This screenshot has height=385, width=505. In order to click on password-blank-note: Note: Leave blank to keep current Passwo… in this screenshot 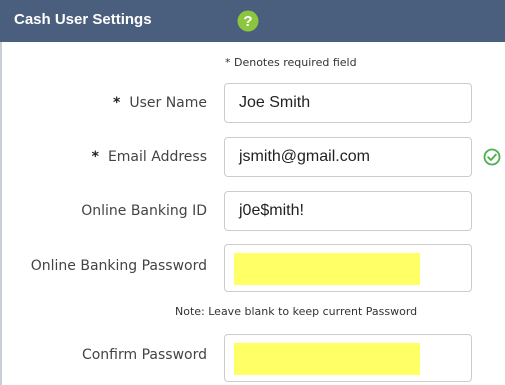, I will do `click(296, 311)`.